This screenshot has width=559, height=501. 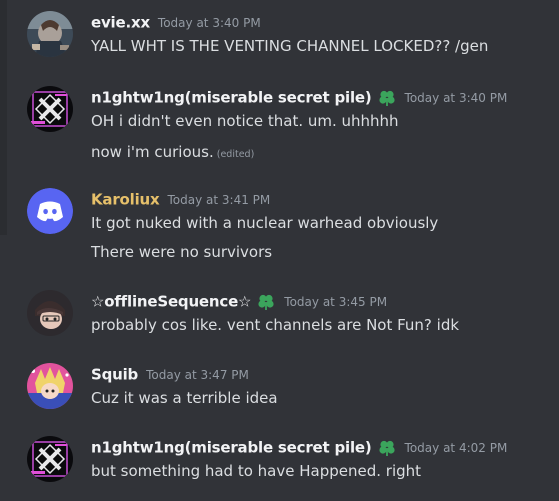 I want to click on message-text: Cuz it was a terrible idea, so click(x=184, y=398).